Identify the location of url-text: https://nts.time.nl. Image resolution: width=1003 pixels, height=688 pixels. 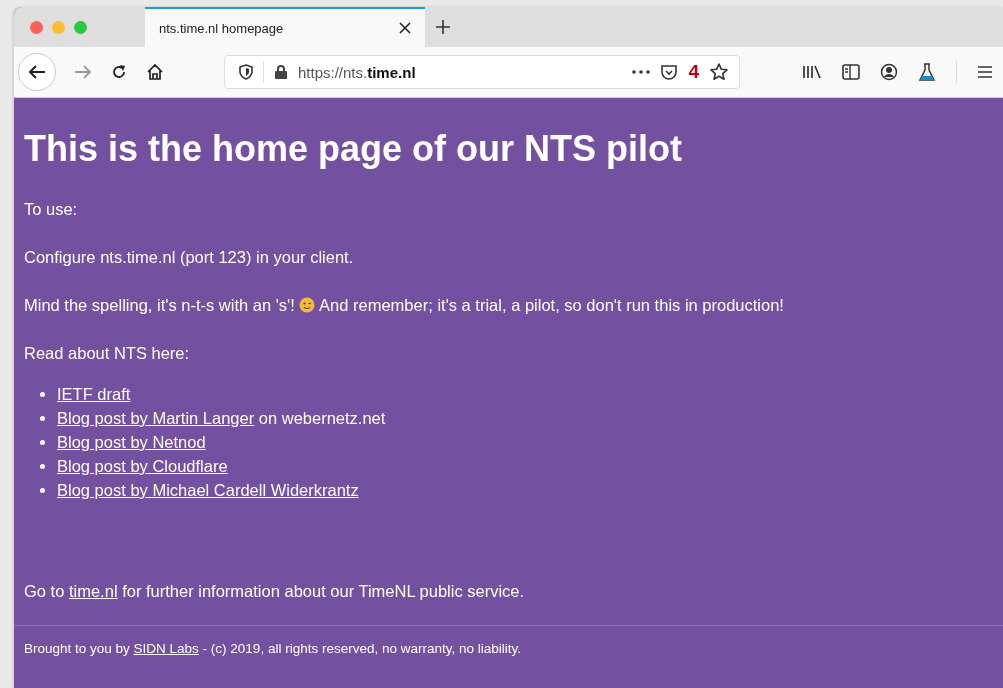
(357, 72).